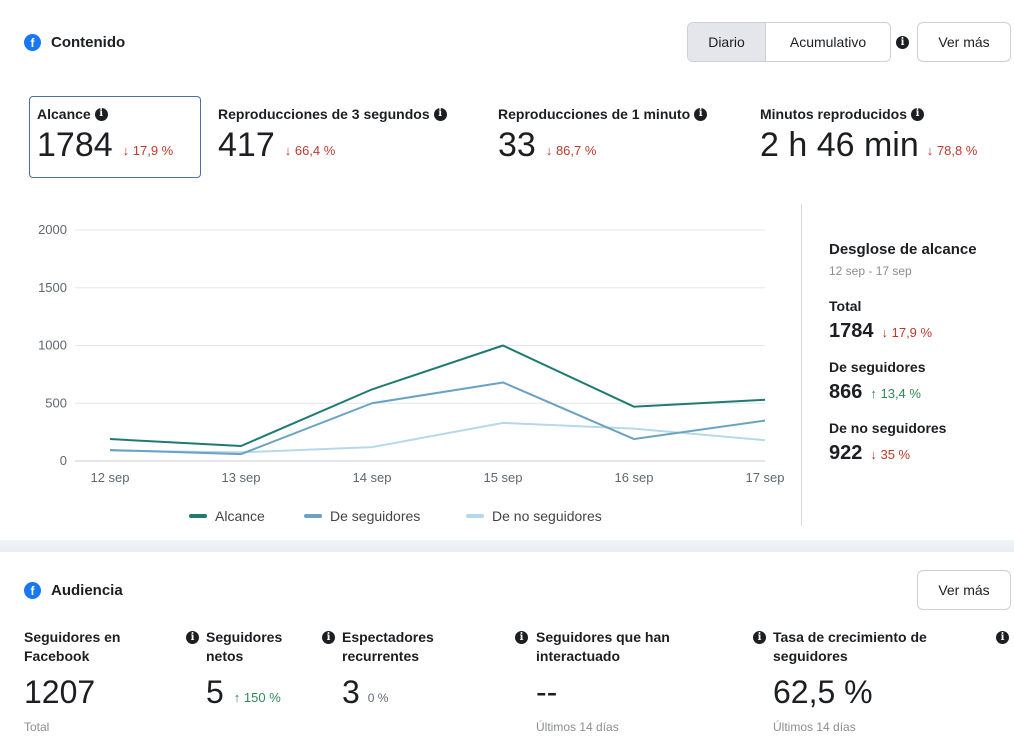  Describe the element at coordinates (88, 42) in the screenshot. I see `content-title: Contenido` at that location.